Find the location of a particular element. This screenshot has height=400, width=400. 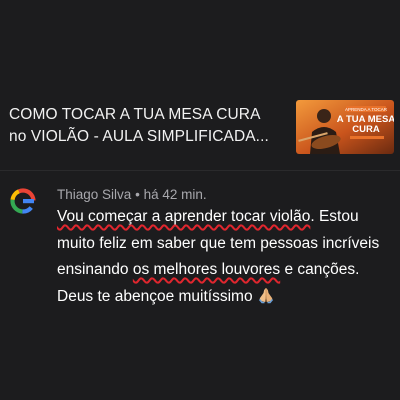

thumbnail-line2: CURA is located at coordinates (366, 129).